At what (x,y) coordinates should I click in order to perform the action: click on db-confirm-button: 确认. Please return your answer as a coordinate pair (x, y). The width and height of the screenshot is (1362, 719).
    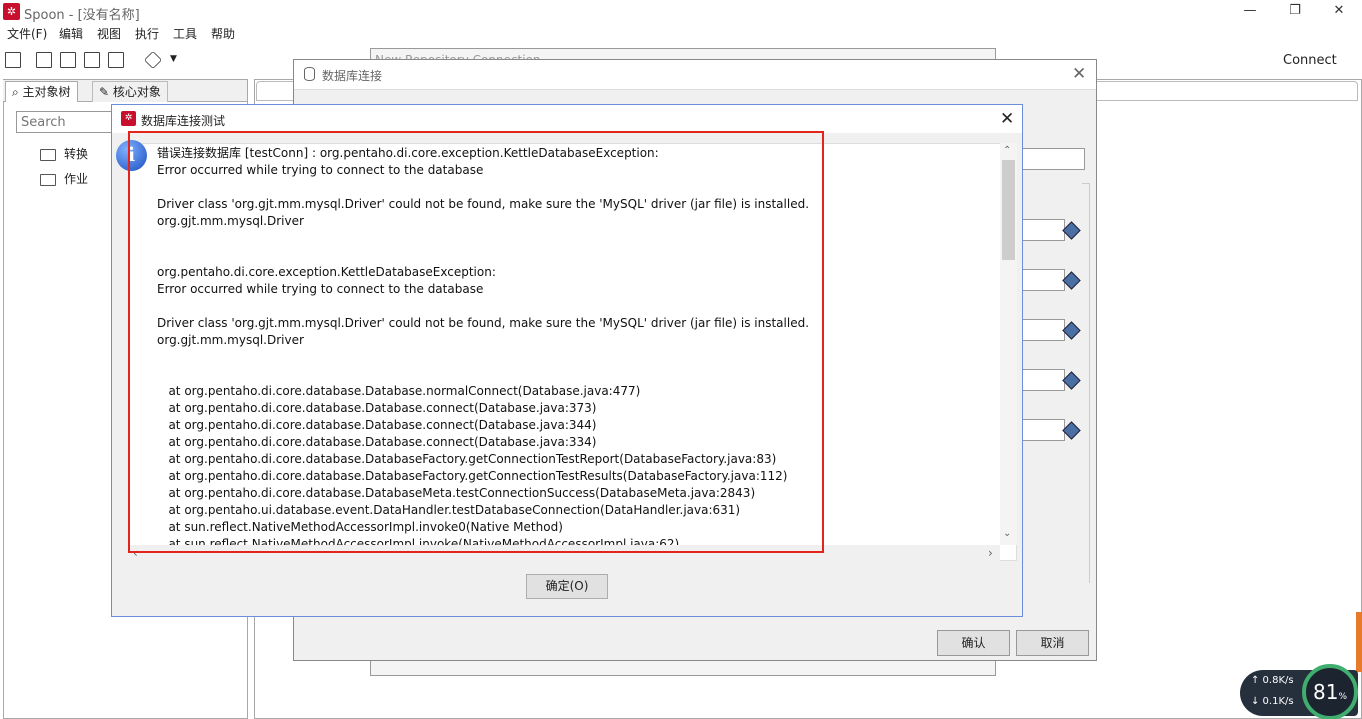
    Looking at the image, I should click on (973, 643).